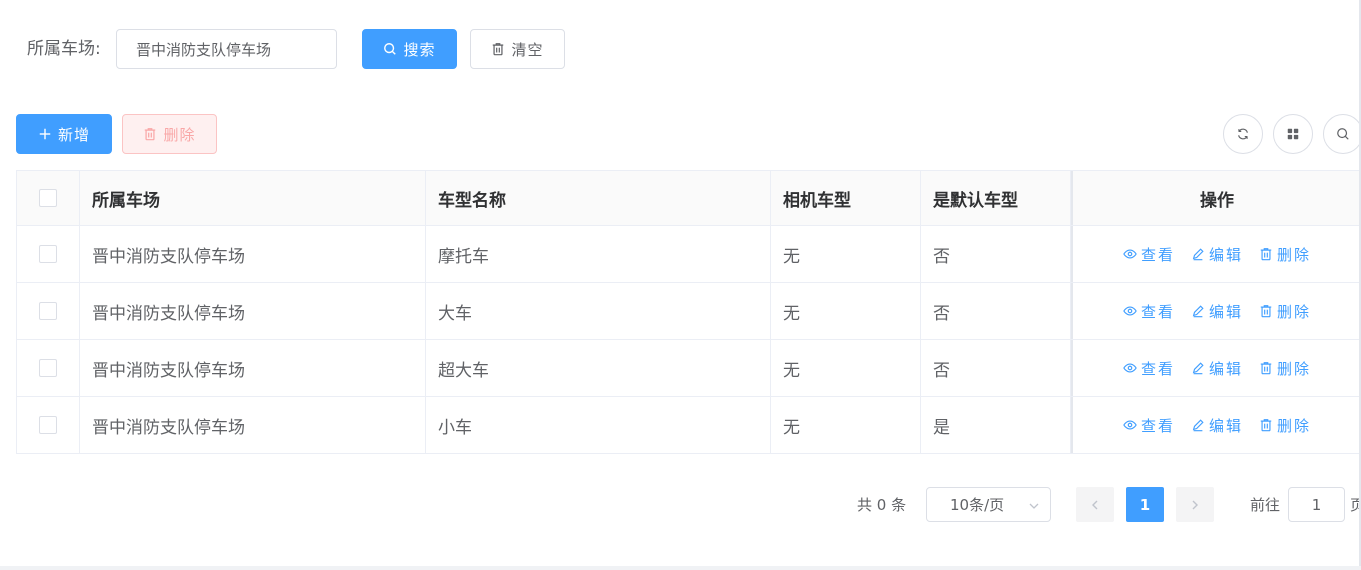  What do you see at coordinates (226, 49) in the screenshot?
I see `parking-lot-input` at bounding box center [226, 49].